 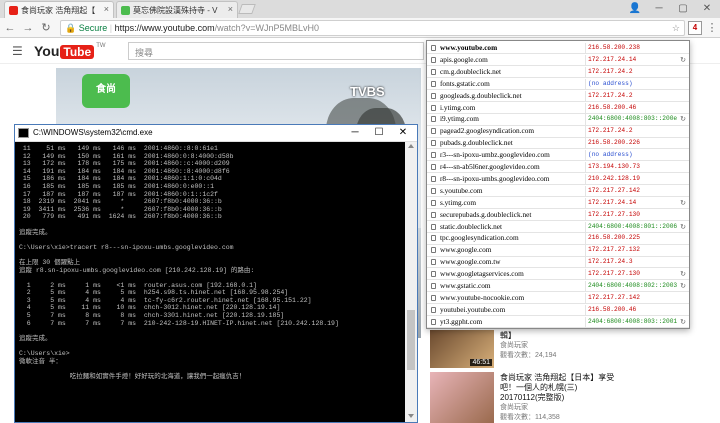 I want to click on ipvfoo-row: cm.g.doubleclick.net 172.217.24.2, so click(x=558, y=72).